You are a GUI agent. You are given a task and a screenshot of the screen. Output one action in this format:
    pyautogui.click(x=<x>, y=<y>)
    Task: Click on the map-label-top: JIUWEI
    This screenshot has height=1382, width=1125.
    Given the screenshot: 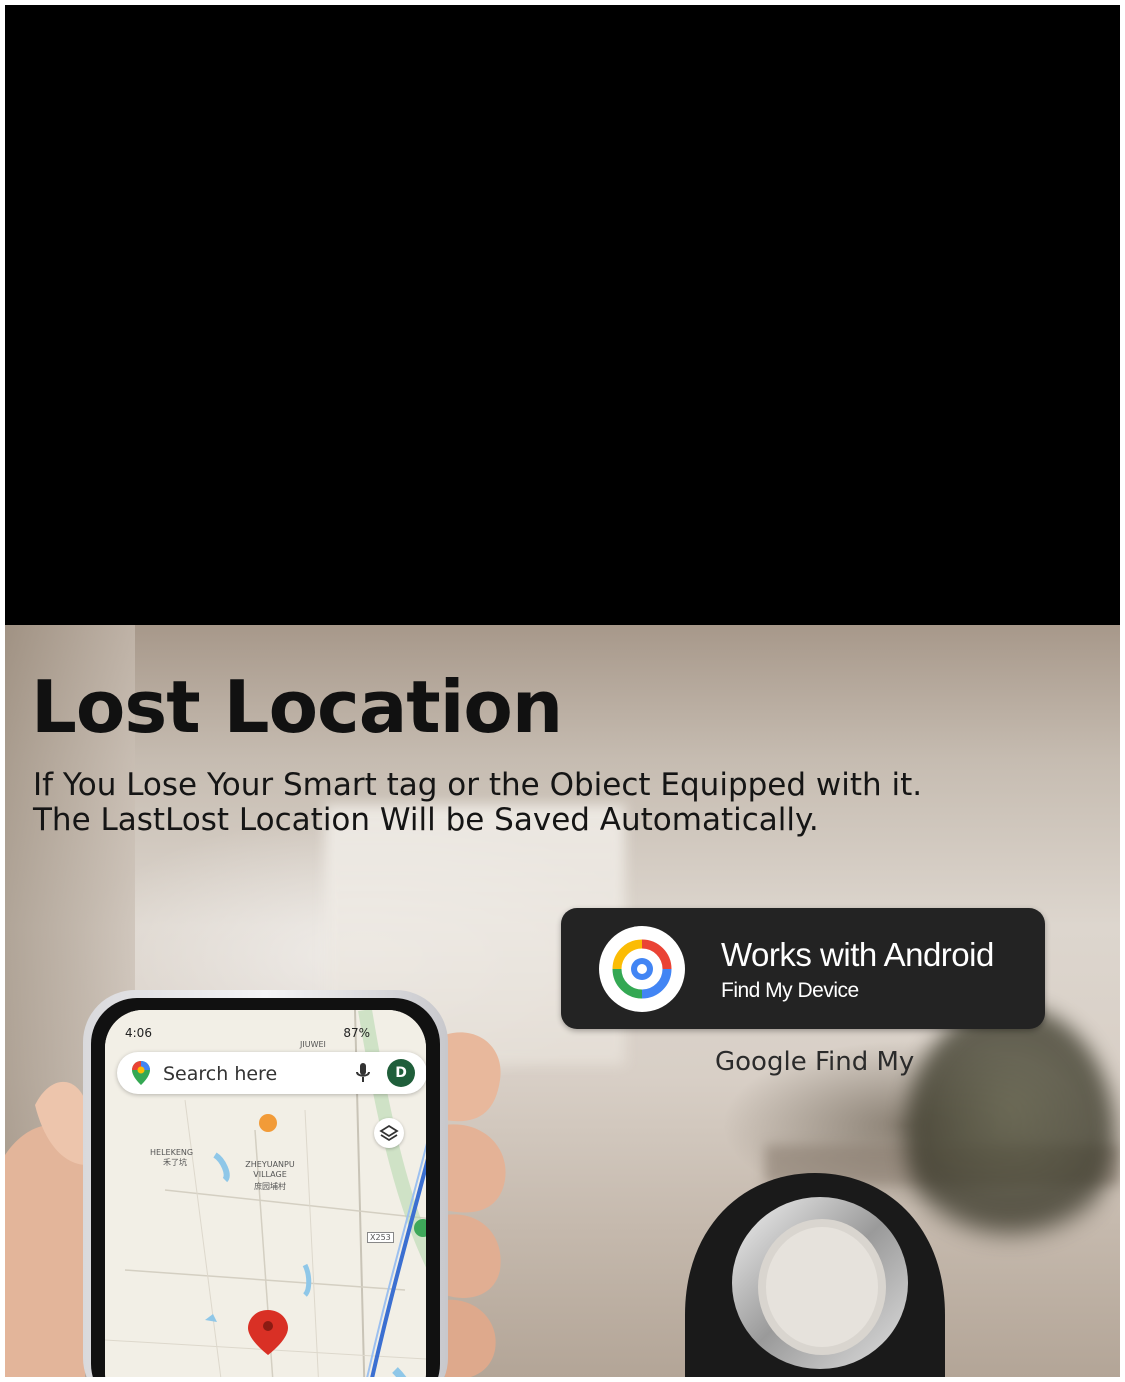 What is the action you would take?
    pyautogui.click(x=313, y=1044)
    